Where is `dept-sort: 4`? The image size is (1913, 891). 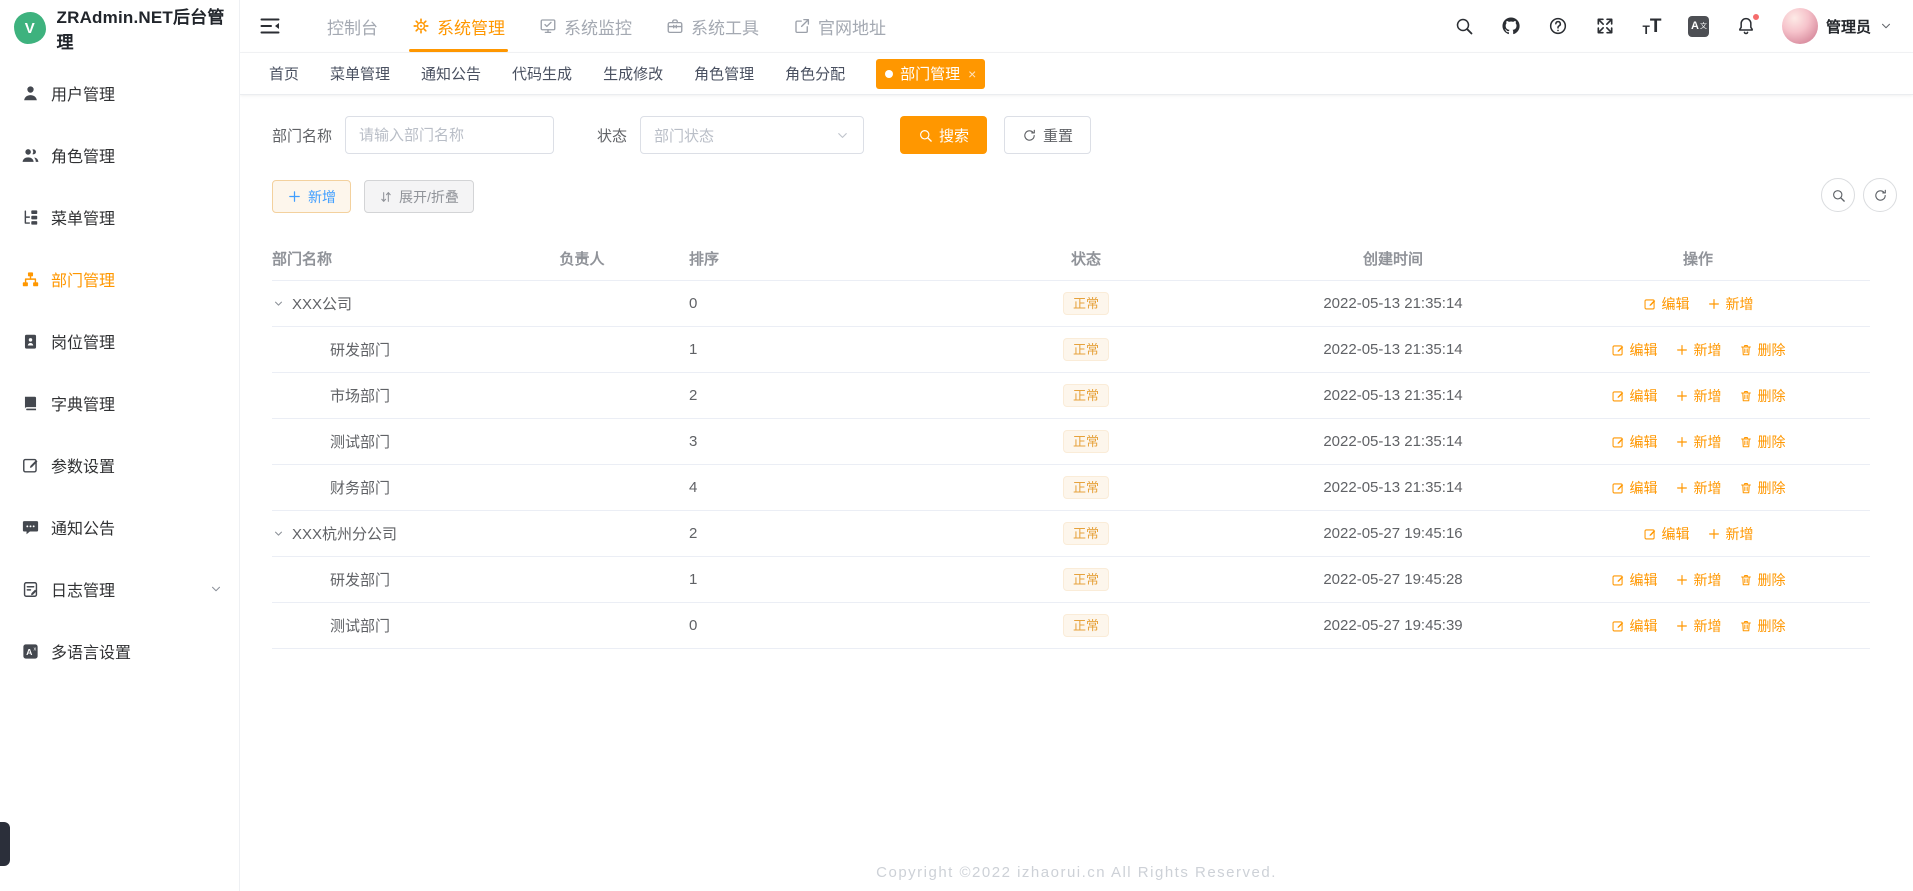 dept-sort: 4 is located at coordinates (693, 487).